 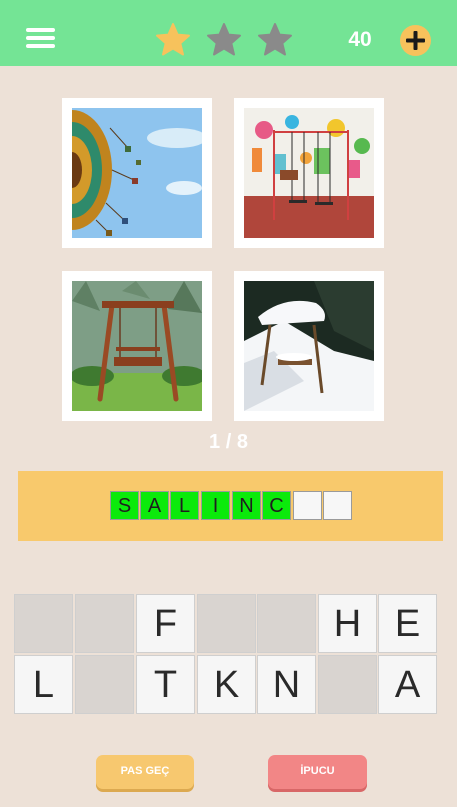 I want to click on letter-tile: L, so click(x=43, y=684).